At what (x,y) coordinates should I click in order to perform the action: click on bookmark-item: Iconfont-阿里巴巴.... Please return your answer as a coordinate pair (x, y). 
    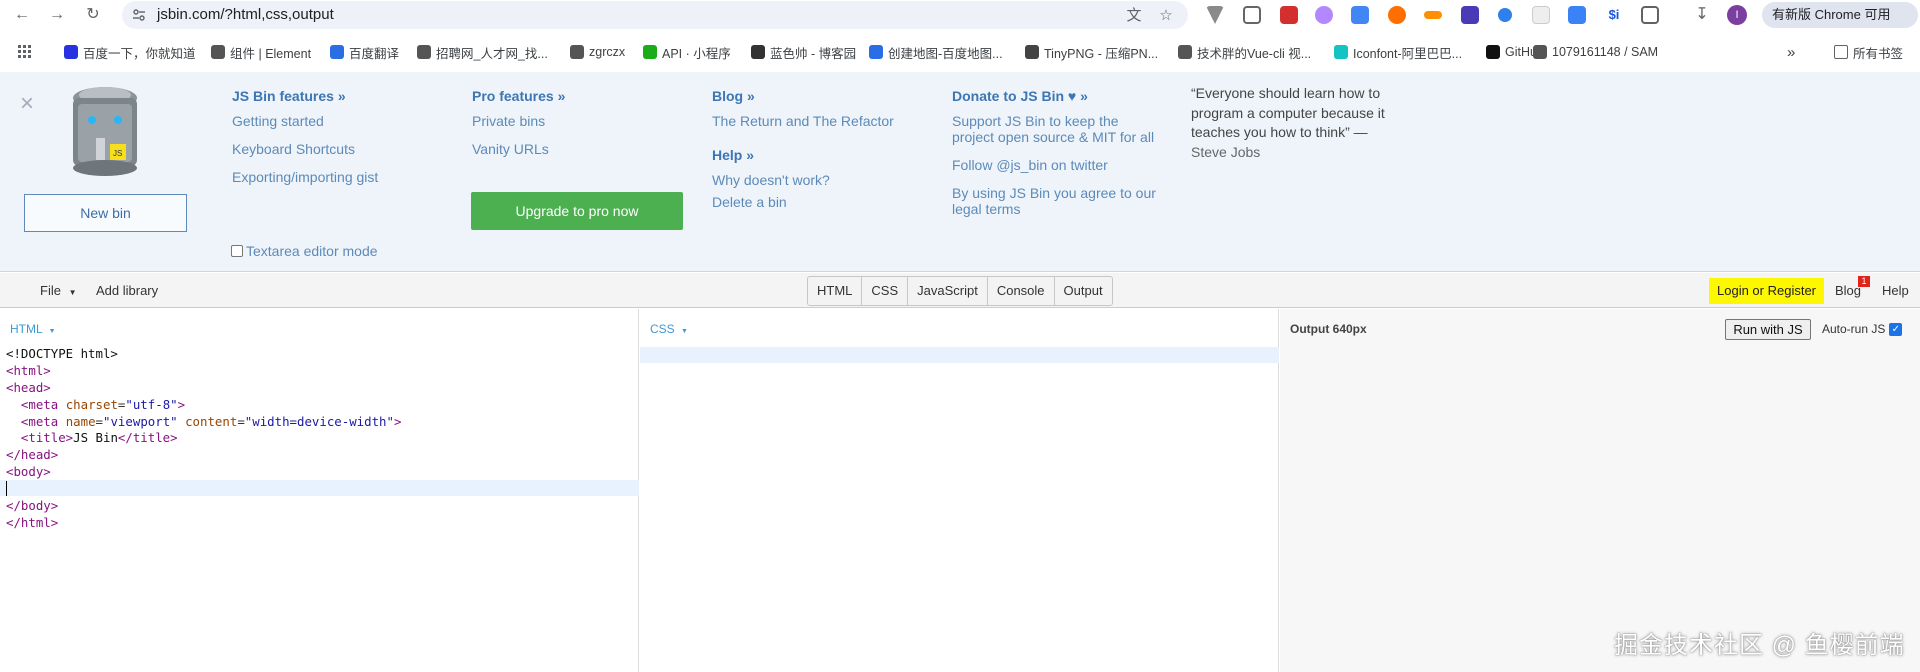
    Looking at the image, I should click on (1398, 52).